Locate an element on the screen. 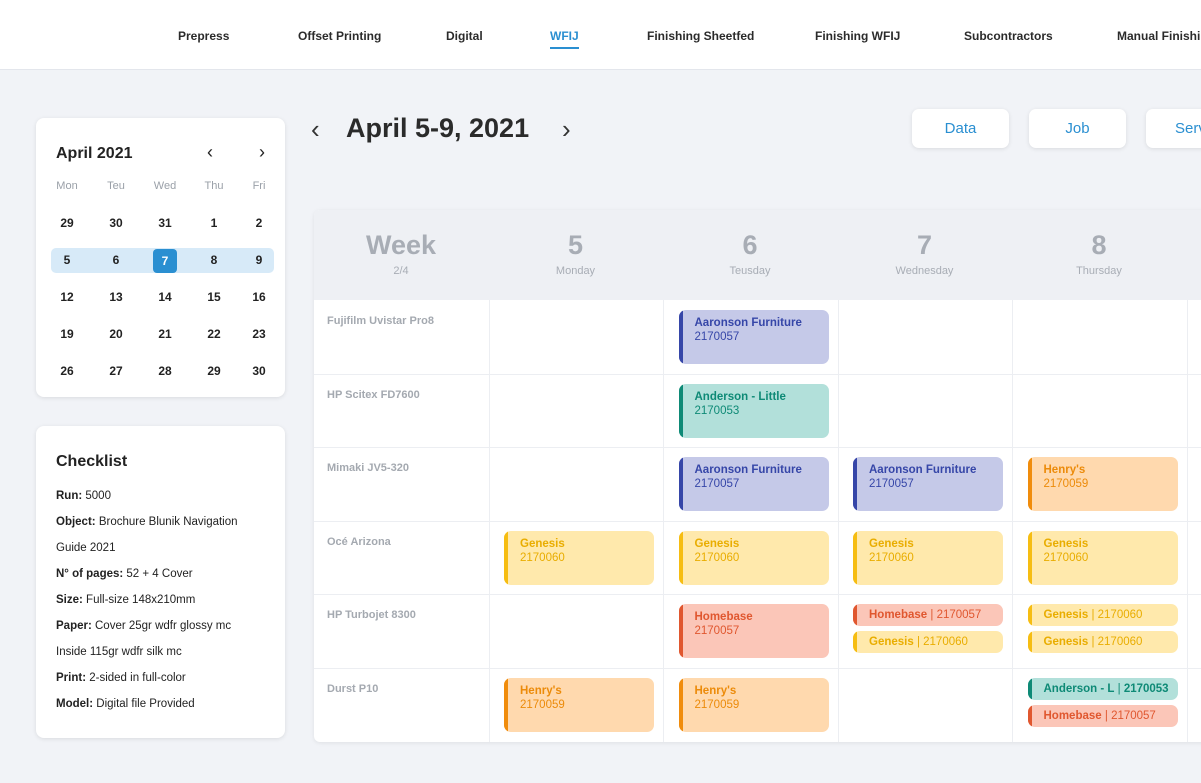 This screenshot has height=783, width=1201. calendar-day: 22 is located at coordinates (214, 334).